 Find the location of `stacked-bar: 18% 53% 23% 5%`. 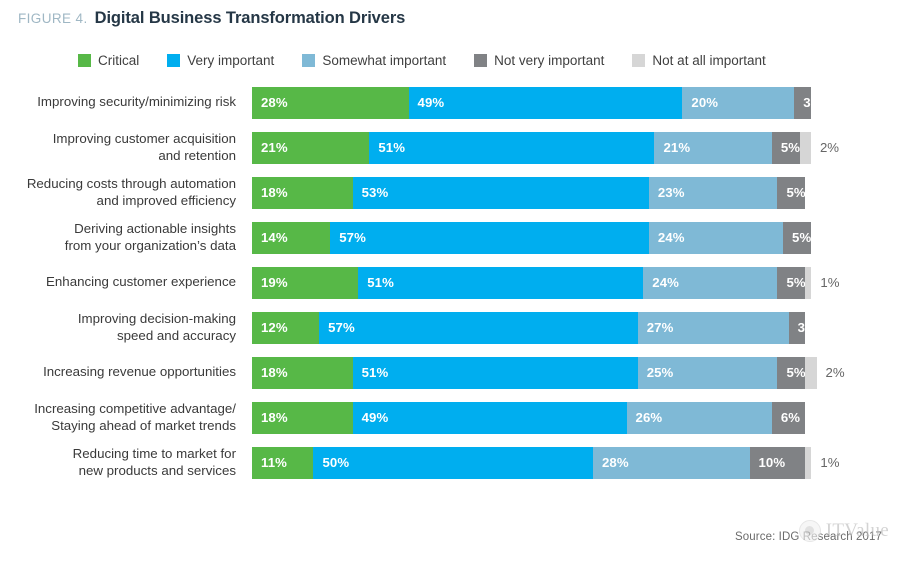

stacked-bar: 18% 53% 23% 5% is located at coordinates (529, 192).